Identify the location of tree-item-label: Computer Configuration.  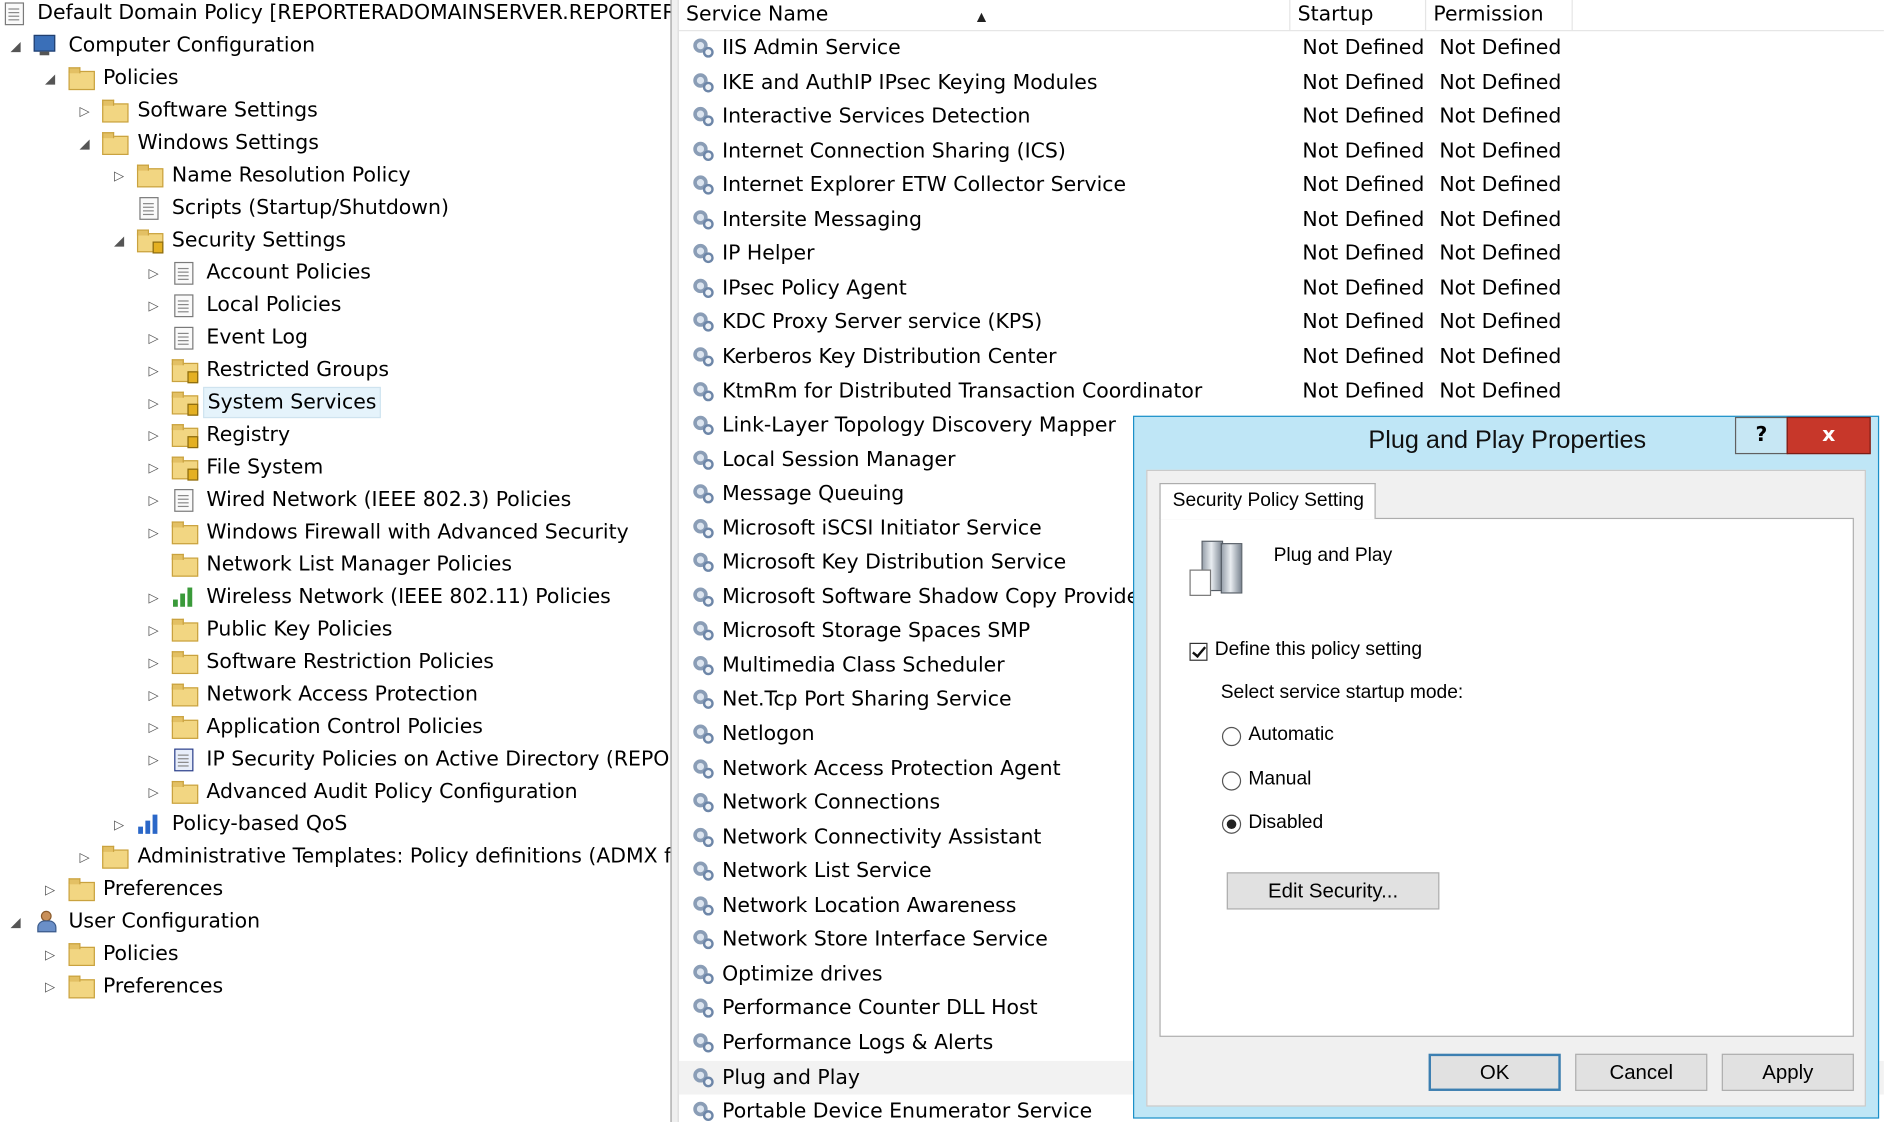
(192, 46).